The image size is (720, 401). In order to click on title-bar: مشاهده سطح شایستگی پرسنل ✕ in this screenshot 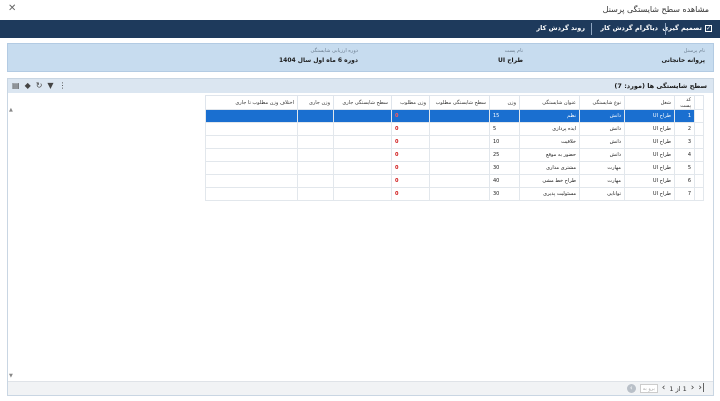, I will do `click(360, 10)`.